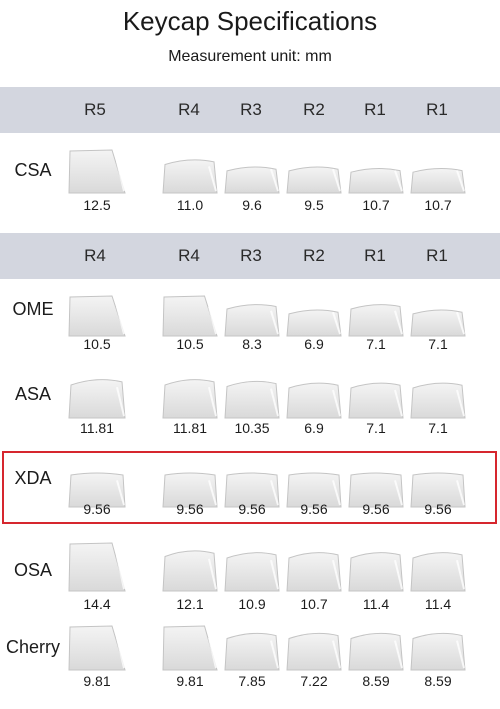  Describe the element at coordinates (97, 604) in the screenshot. I see `keycap-height-value: 14.4` at that location.